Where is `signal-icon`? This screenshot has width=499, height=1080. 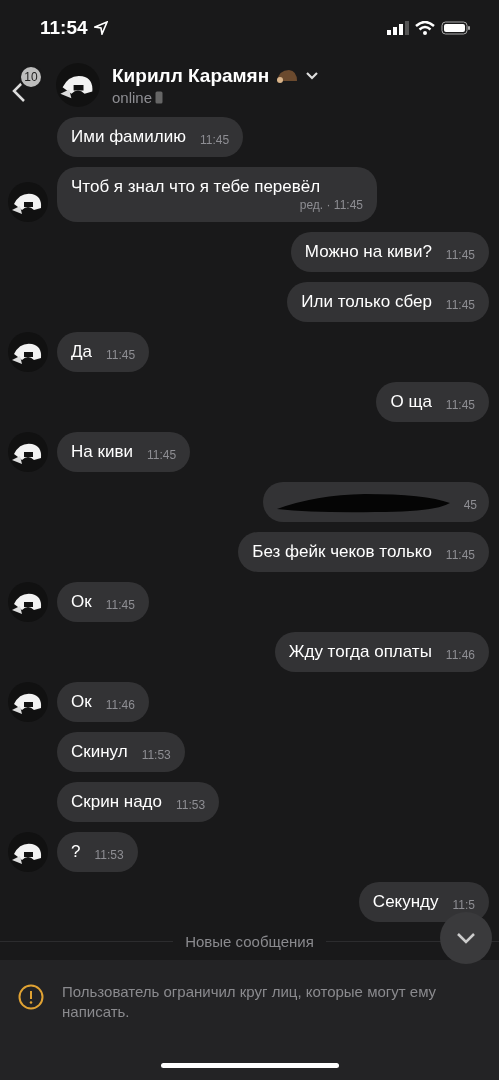 signal-icon is located at coordinates (398, 27).